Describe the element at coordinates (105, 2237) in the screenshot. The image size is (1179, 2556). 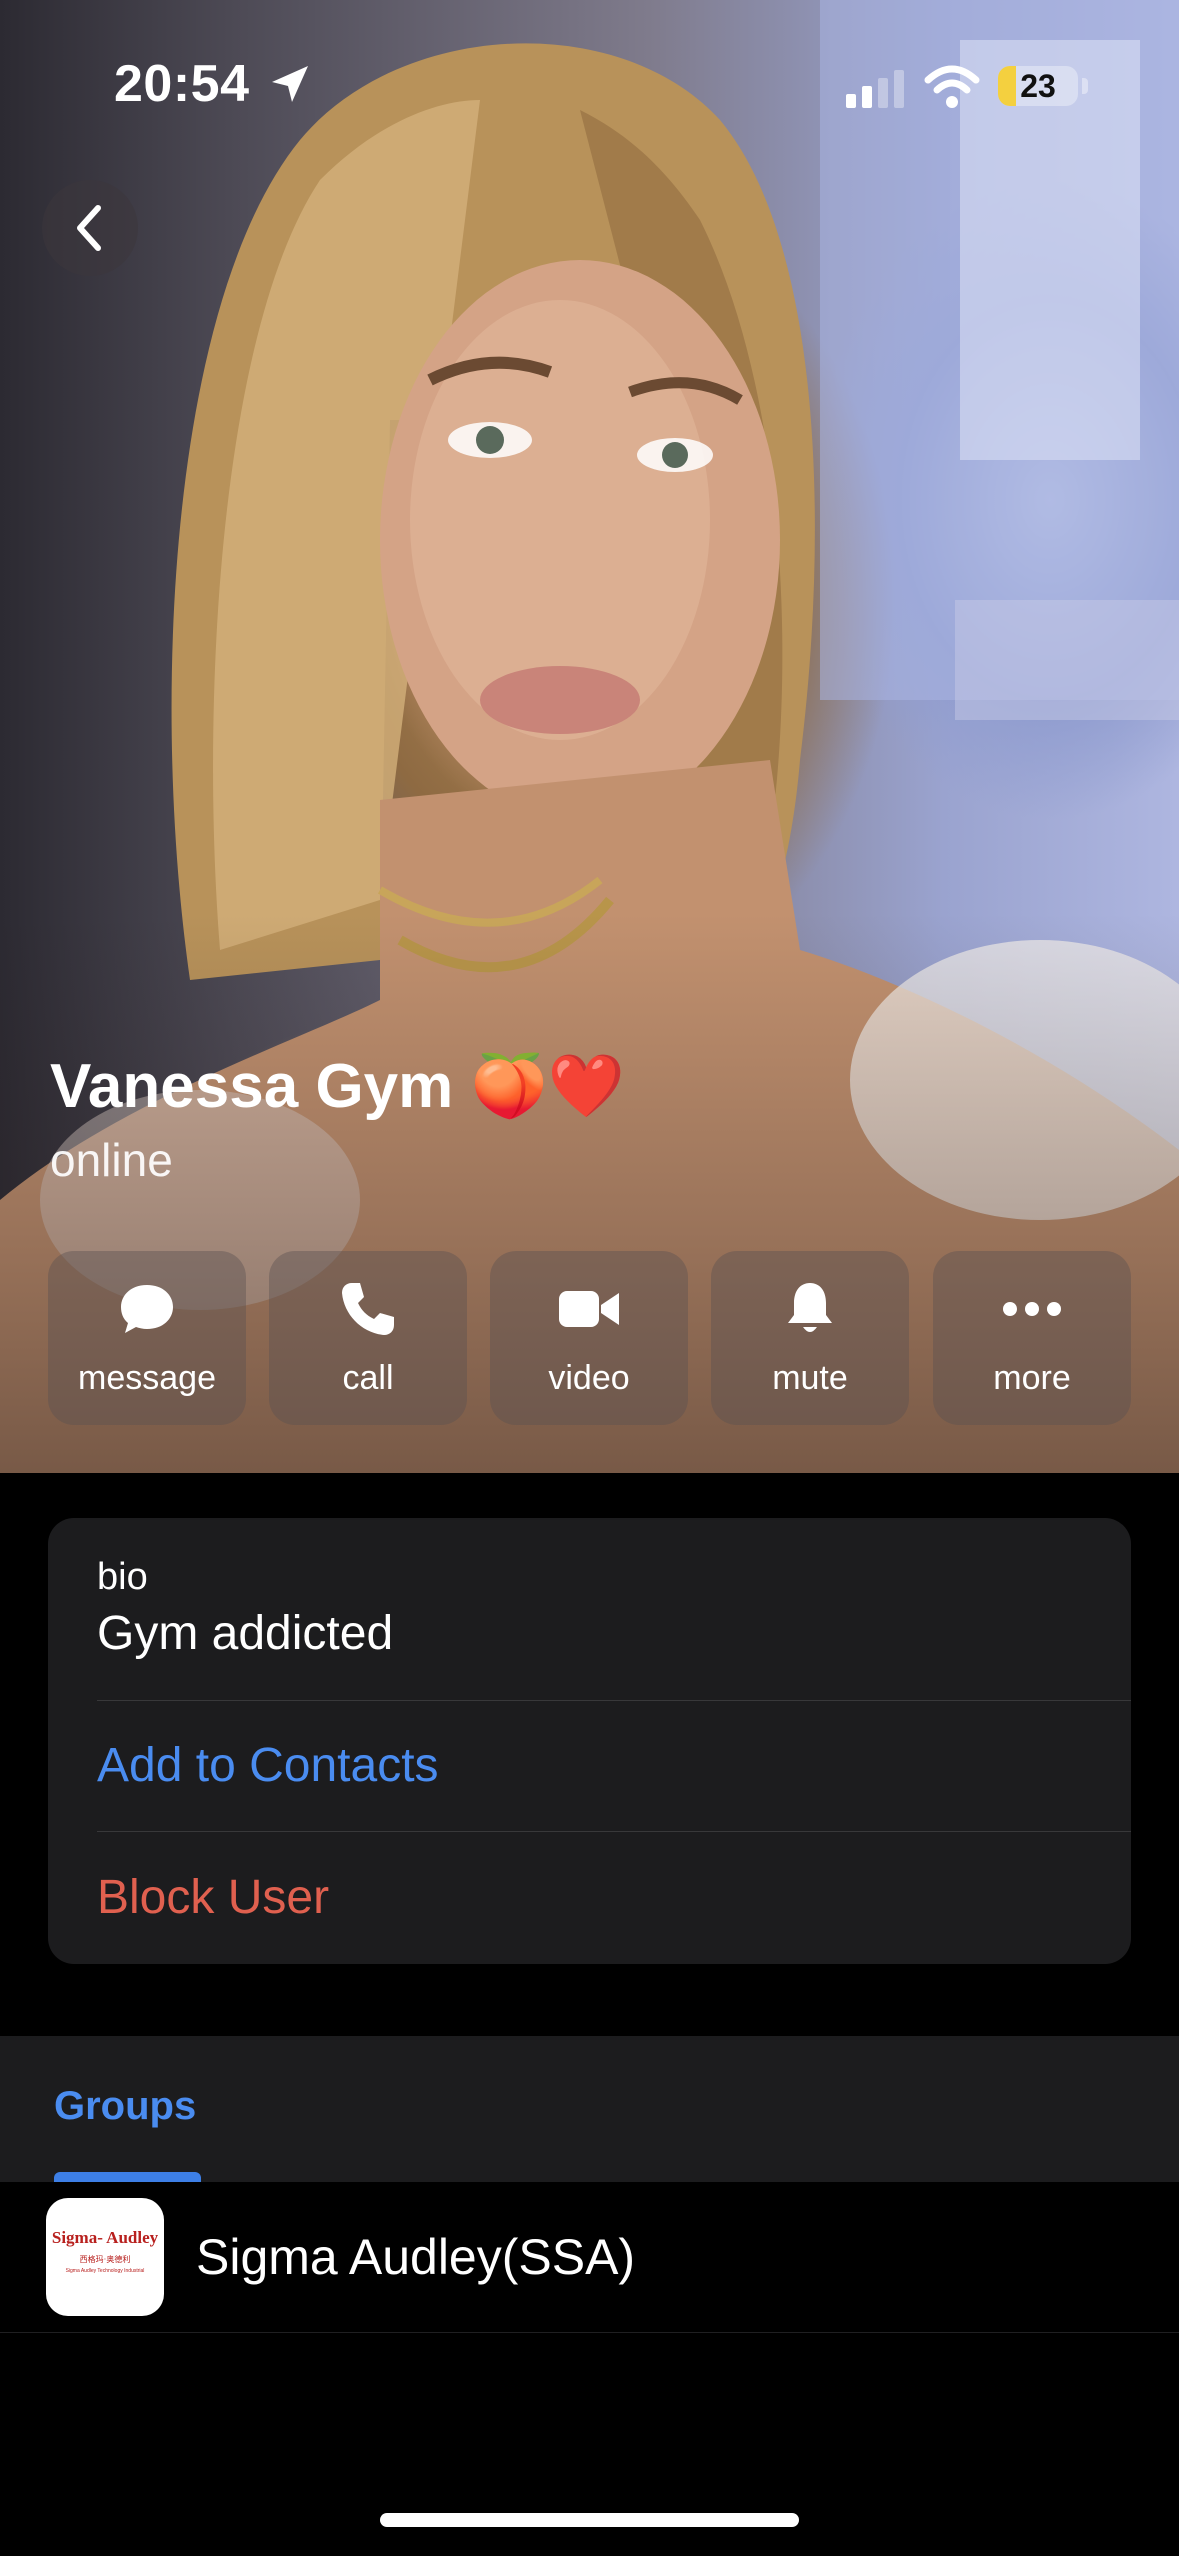
I see `group-avatar-logo-text: Sigma- Audley` at that location.